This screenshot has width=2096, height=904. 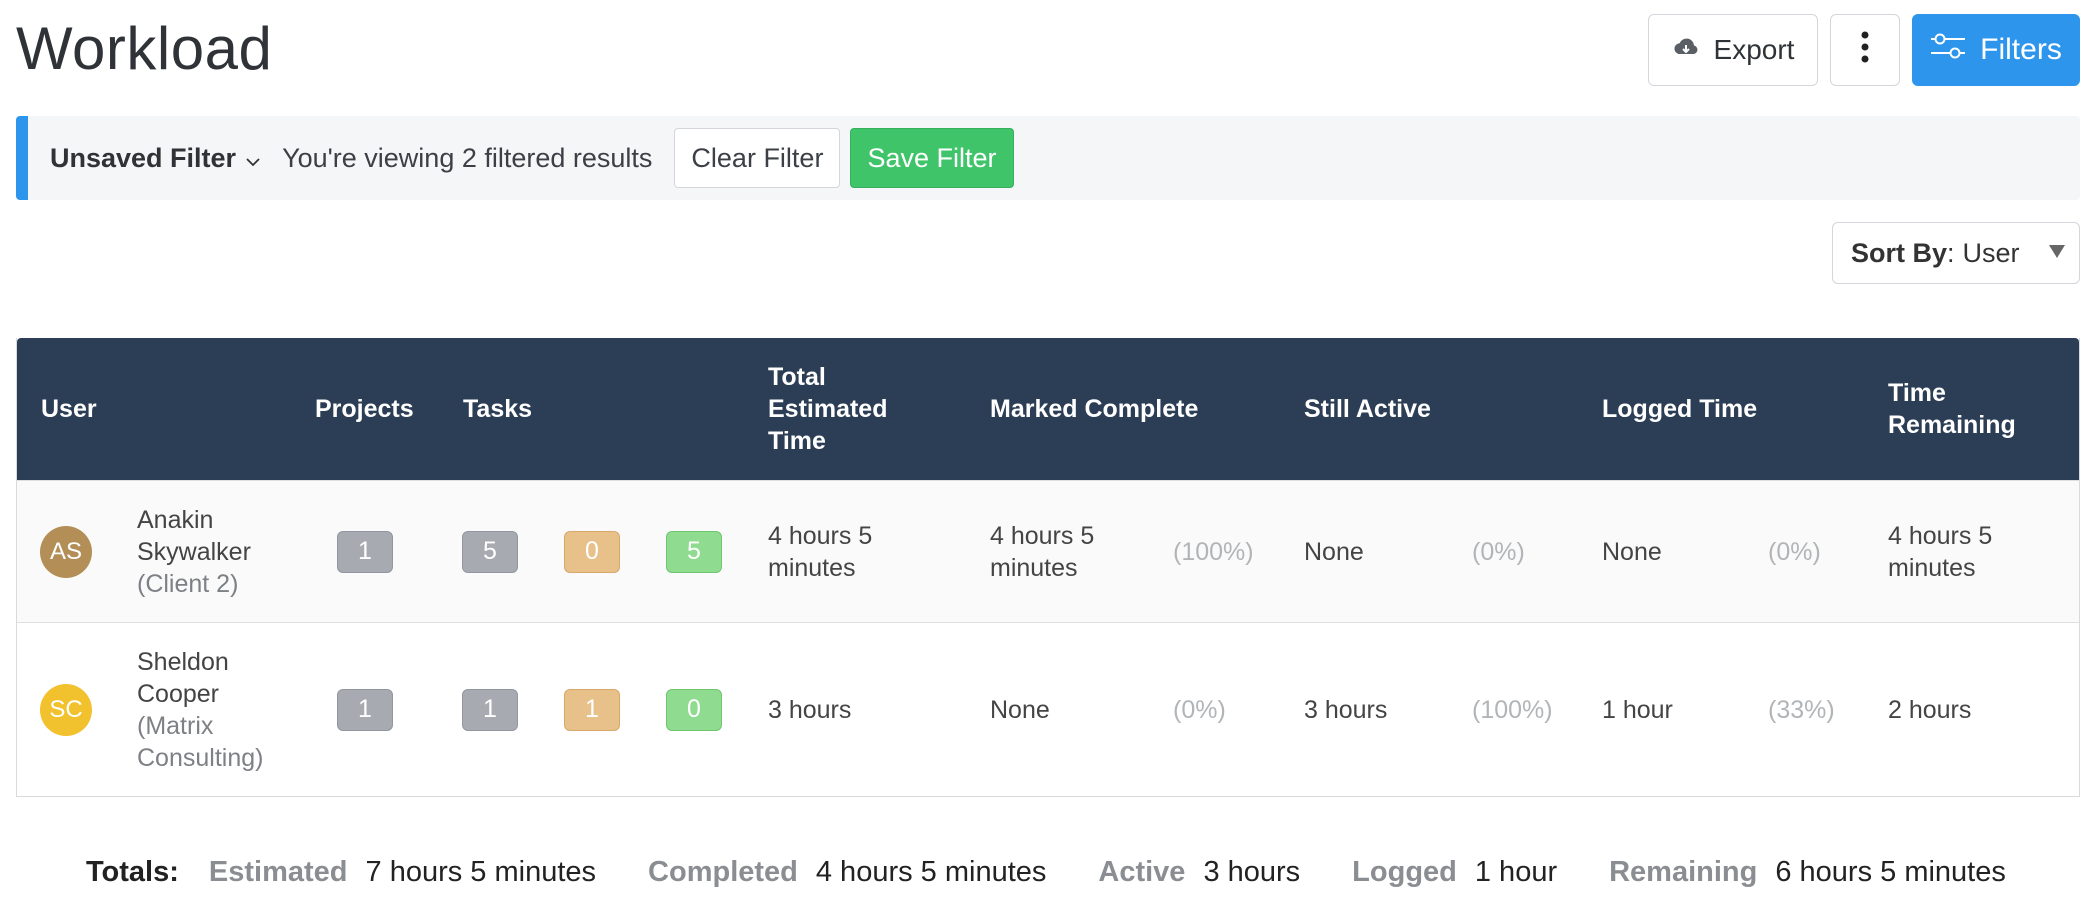 What do you see at coordinates (1404, 872) in the screenshot?
I see `logged-label: Logged` at bounding box center [1404, 872].